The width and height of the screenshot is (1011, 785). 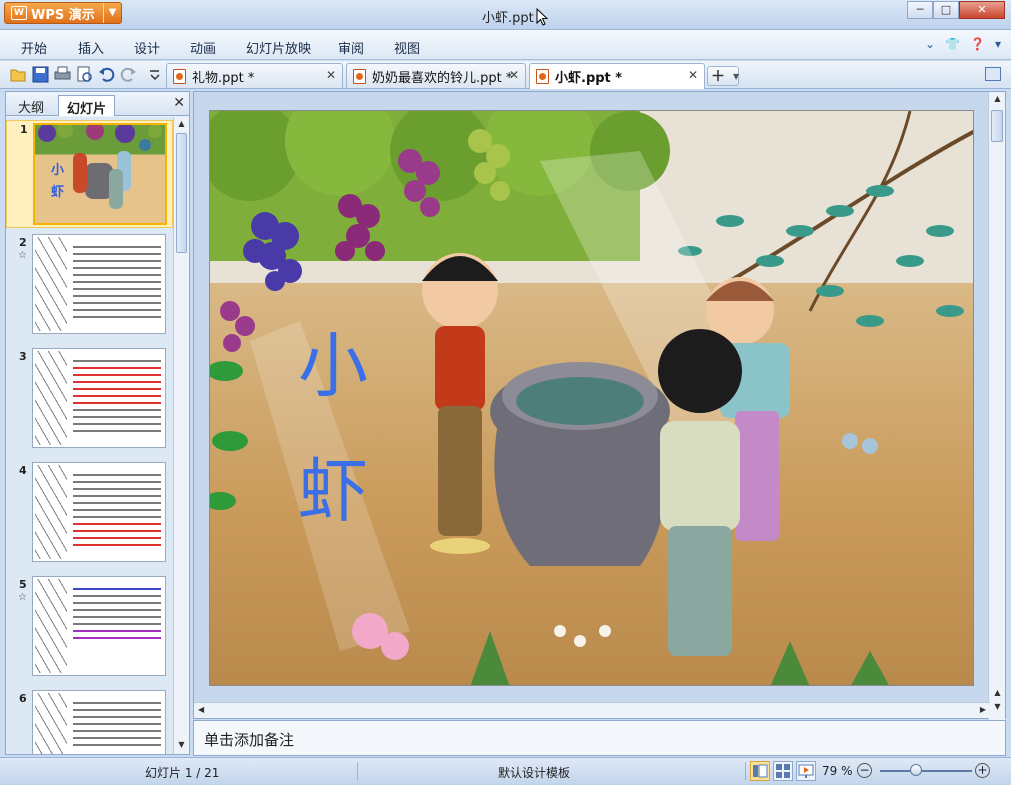 What do you see at coordinates (91, 47) in the screenshot?
I see `menu-insert: 插入` at bounding box center [91, 47].